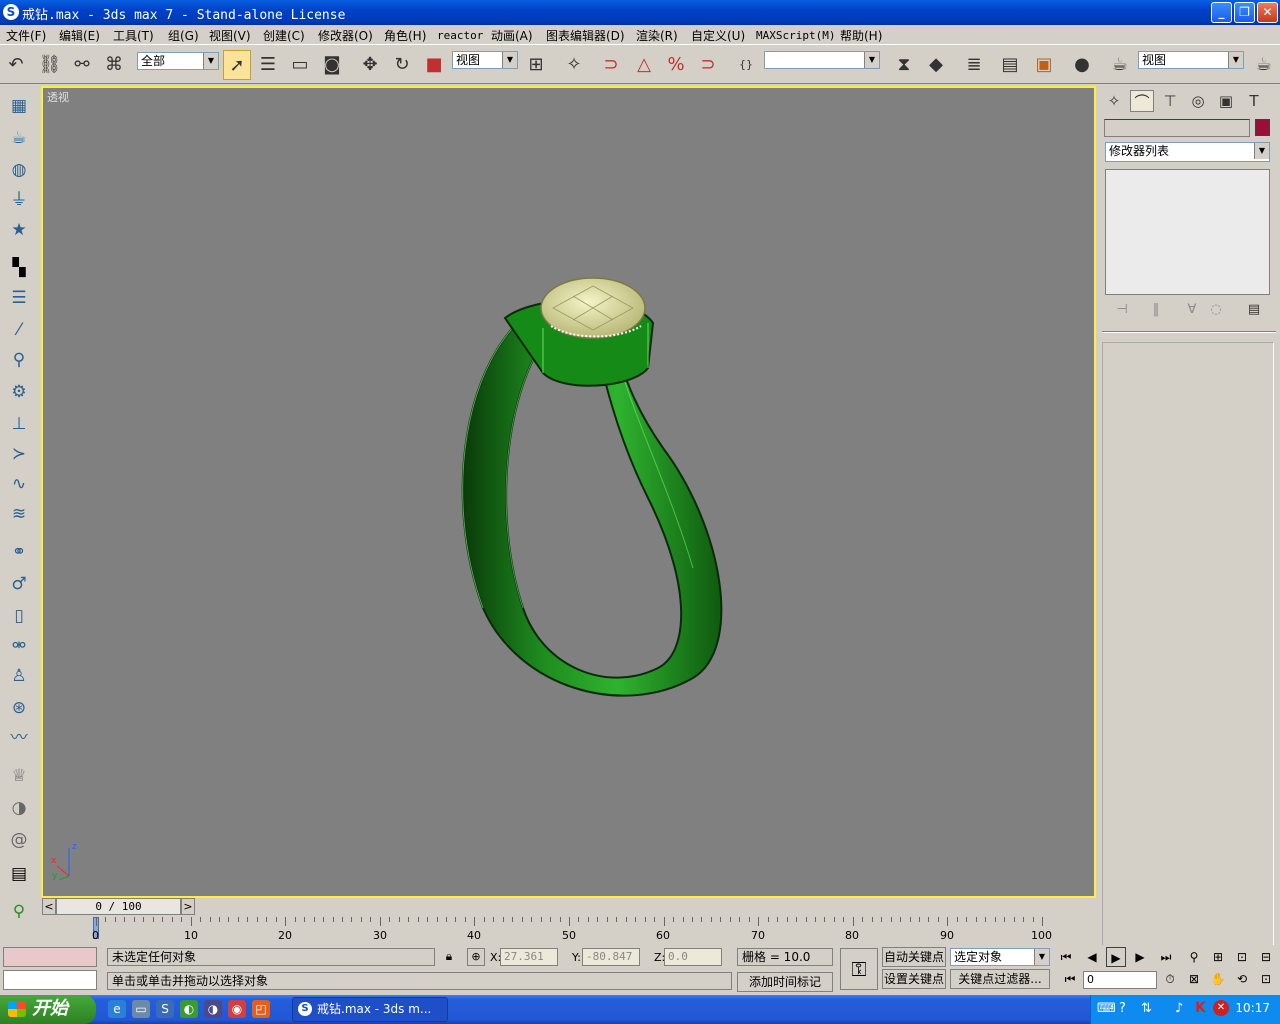 This screenshot has width=1280, height=1024. Describe the element at coordinates (19, 808) in the screenshot. I see `sphere-m-icon: ◑` at that location.